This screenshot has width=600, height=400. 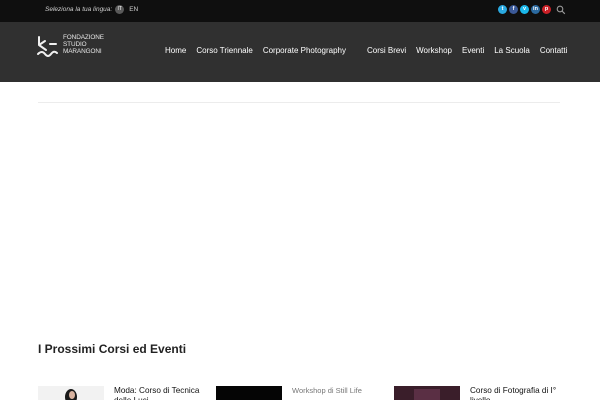 I want to click on nav-contatti: Contatti, so click(x=554, y=50).